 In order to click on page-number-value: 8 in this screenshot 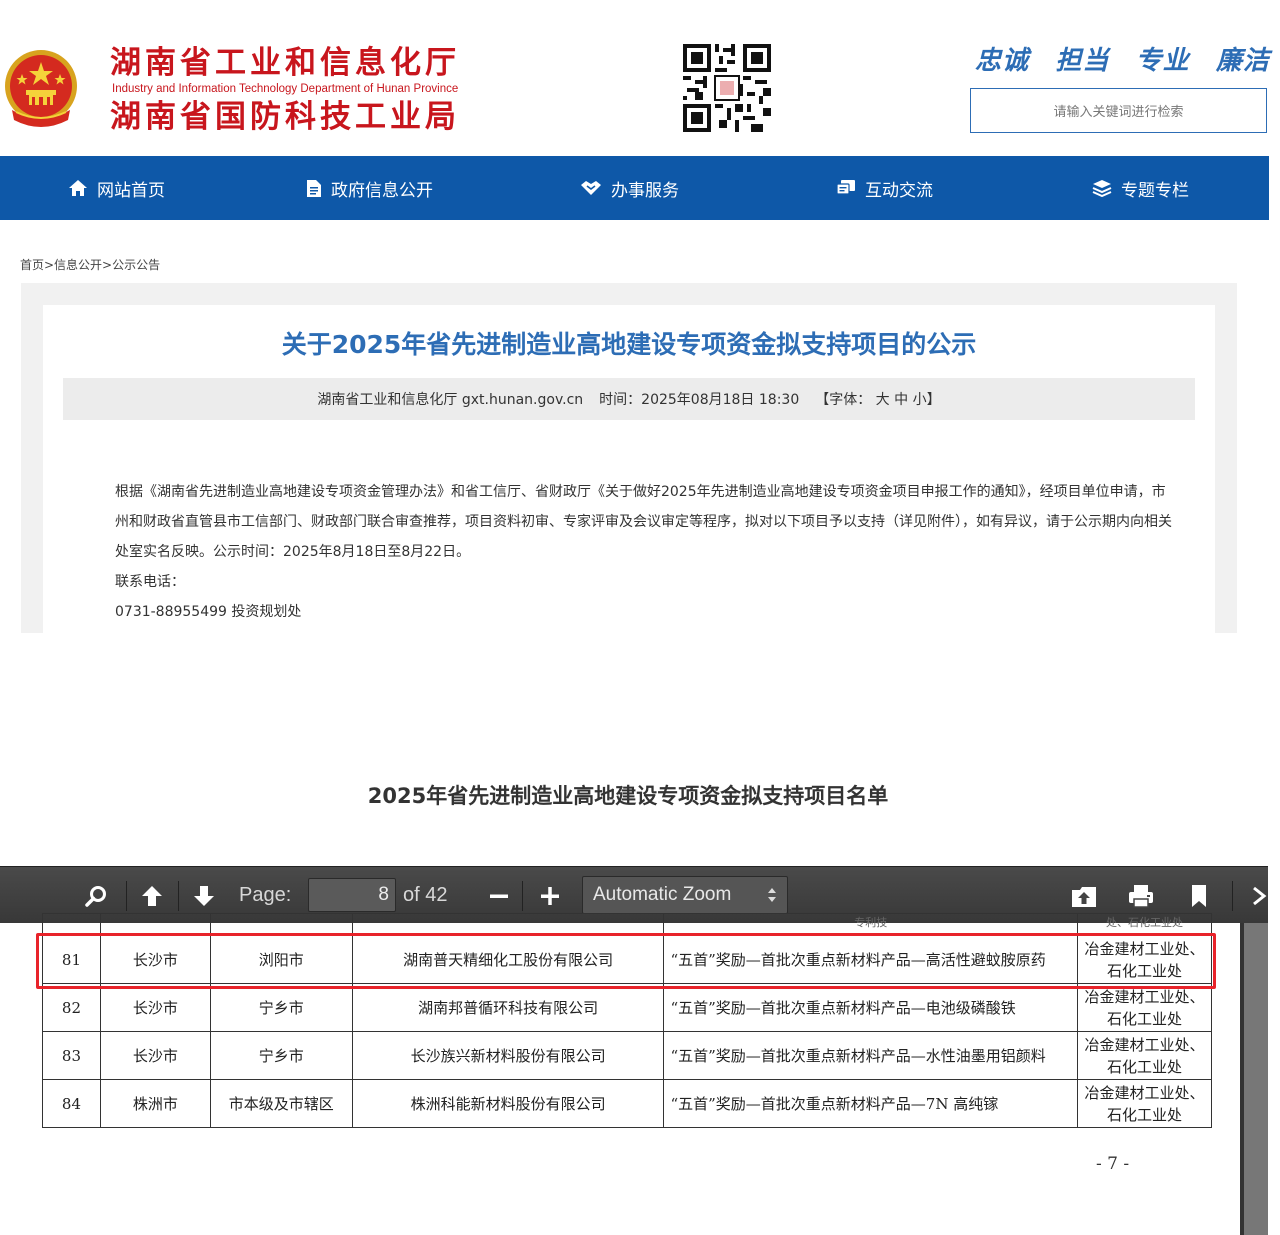, I will do `click(383, 894)`.